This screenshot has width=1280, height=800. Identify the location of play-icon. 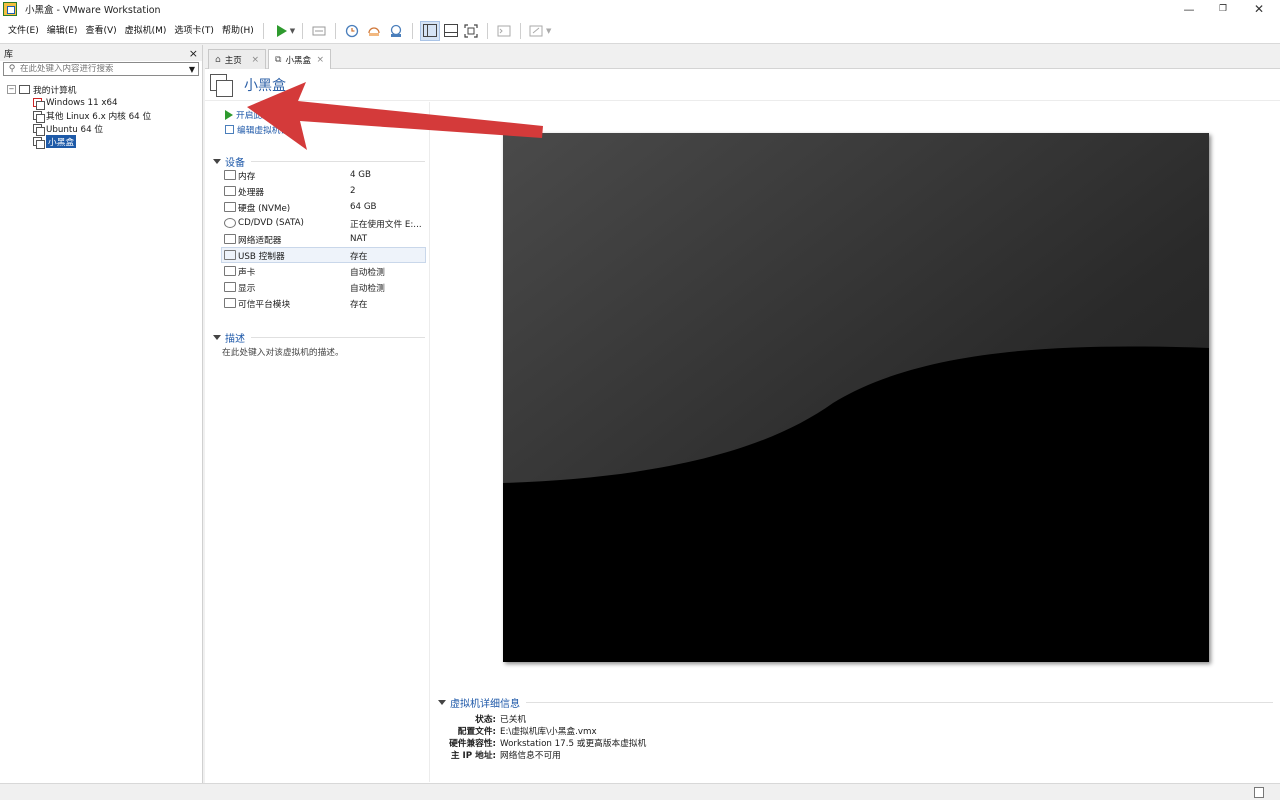
(229, 114).